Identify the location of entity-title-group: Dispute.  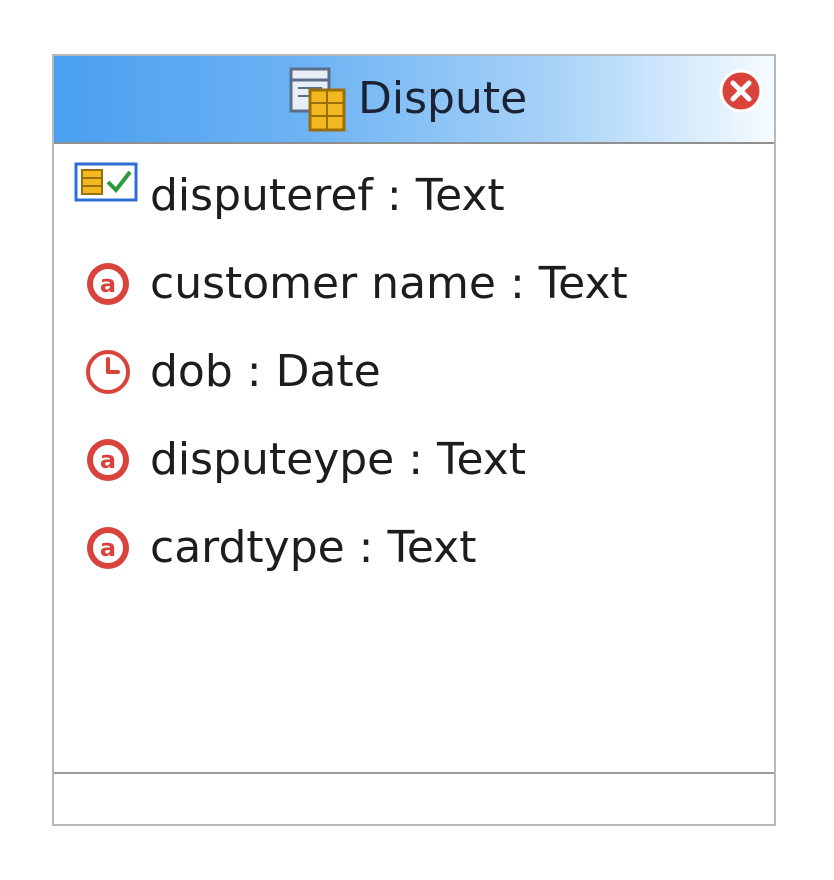
(407, 99).